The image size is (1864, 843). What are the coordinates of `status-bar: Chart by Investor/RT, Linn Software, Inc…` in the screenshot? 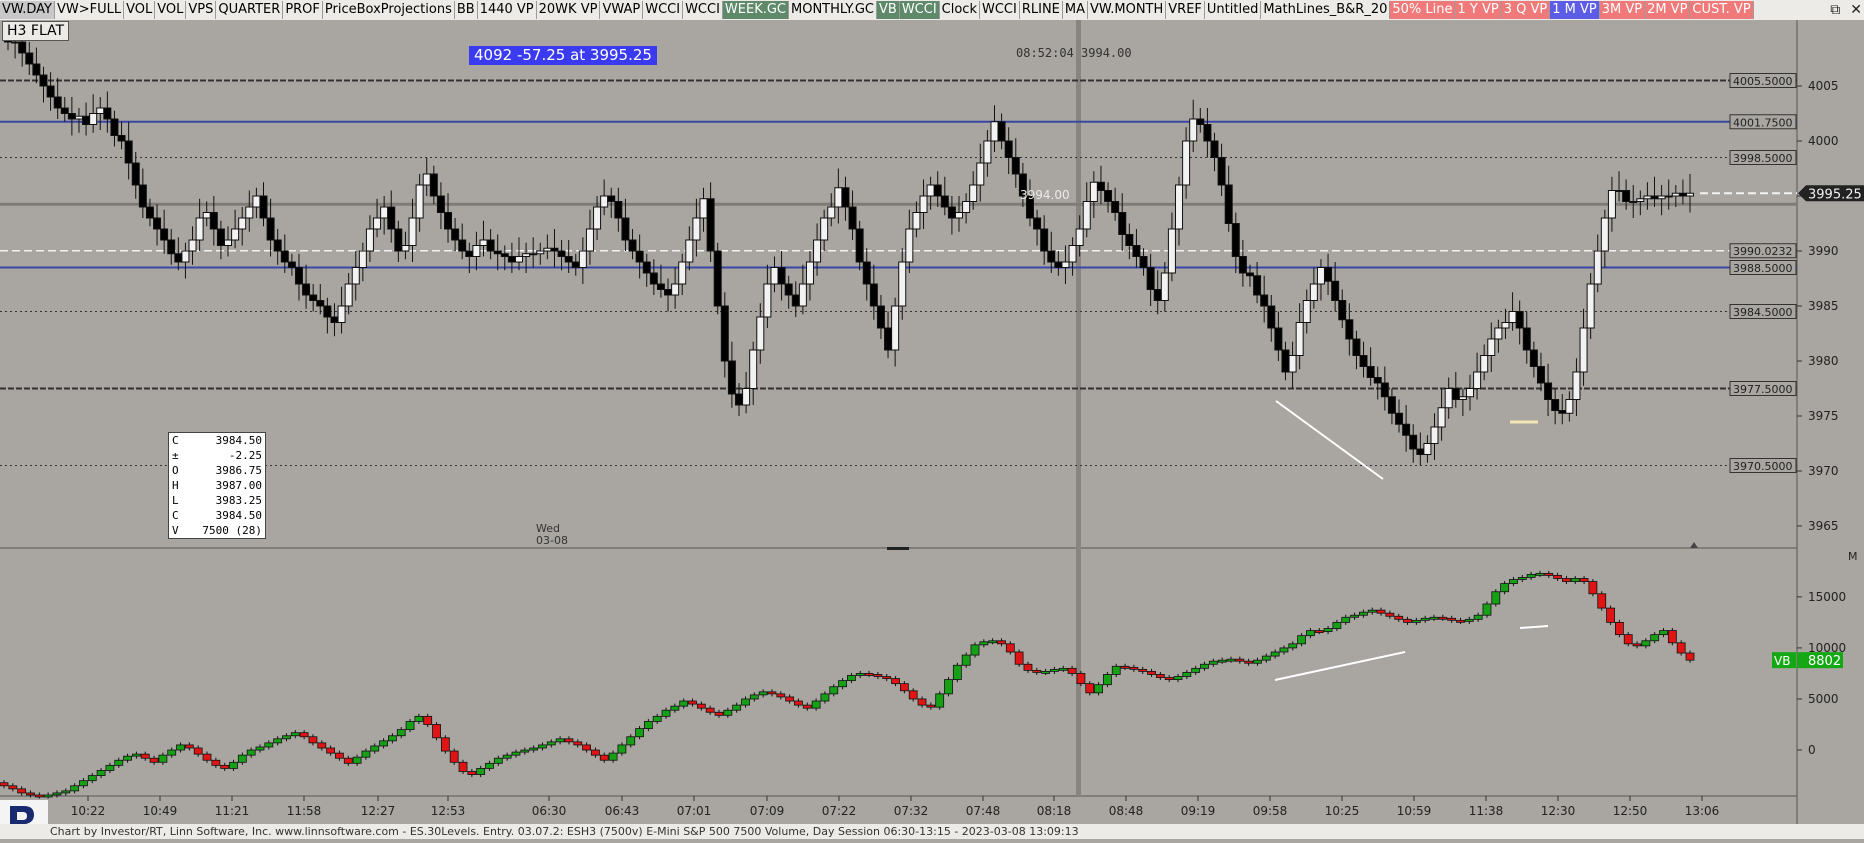 It's located at (932, 831).